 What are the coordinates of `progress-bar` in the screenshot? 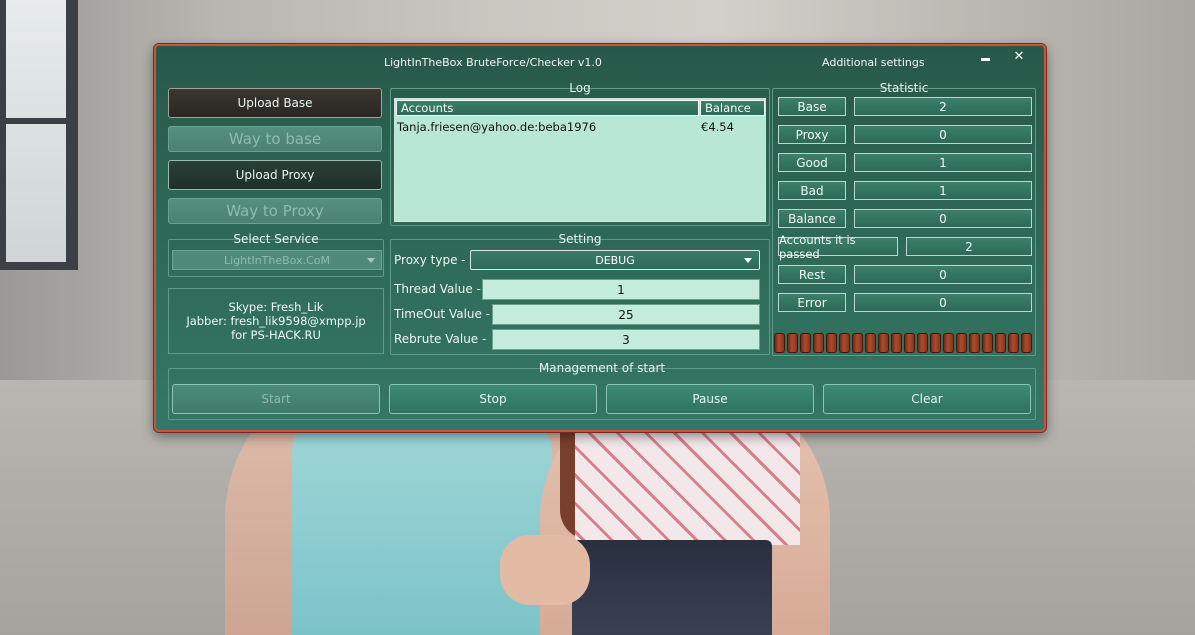 It's located at (904, 343).